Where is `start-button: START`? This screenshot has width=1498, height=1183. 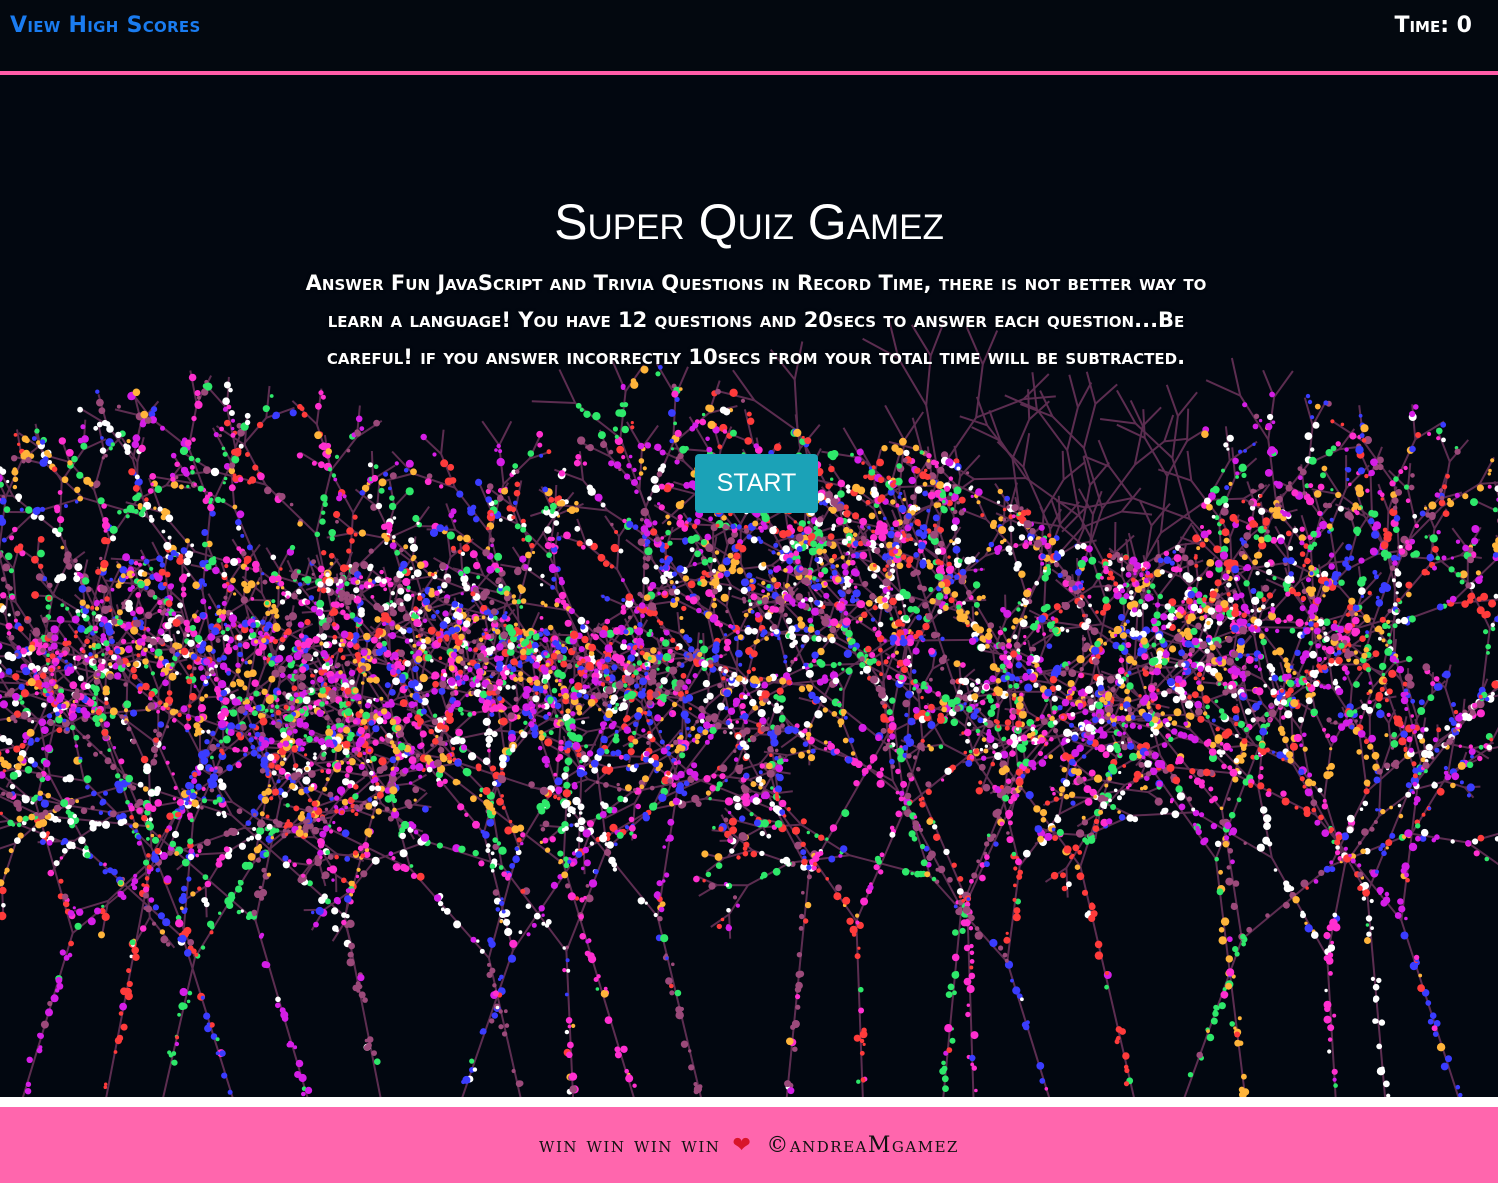
start-button: START is located at coordinates (756, 483).